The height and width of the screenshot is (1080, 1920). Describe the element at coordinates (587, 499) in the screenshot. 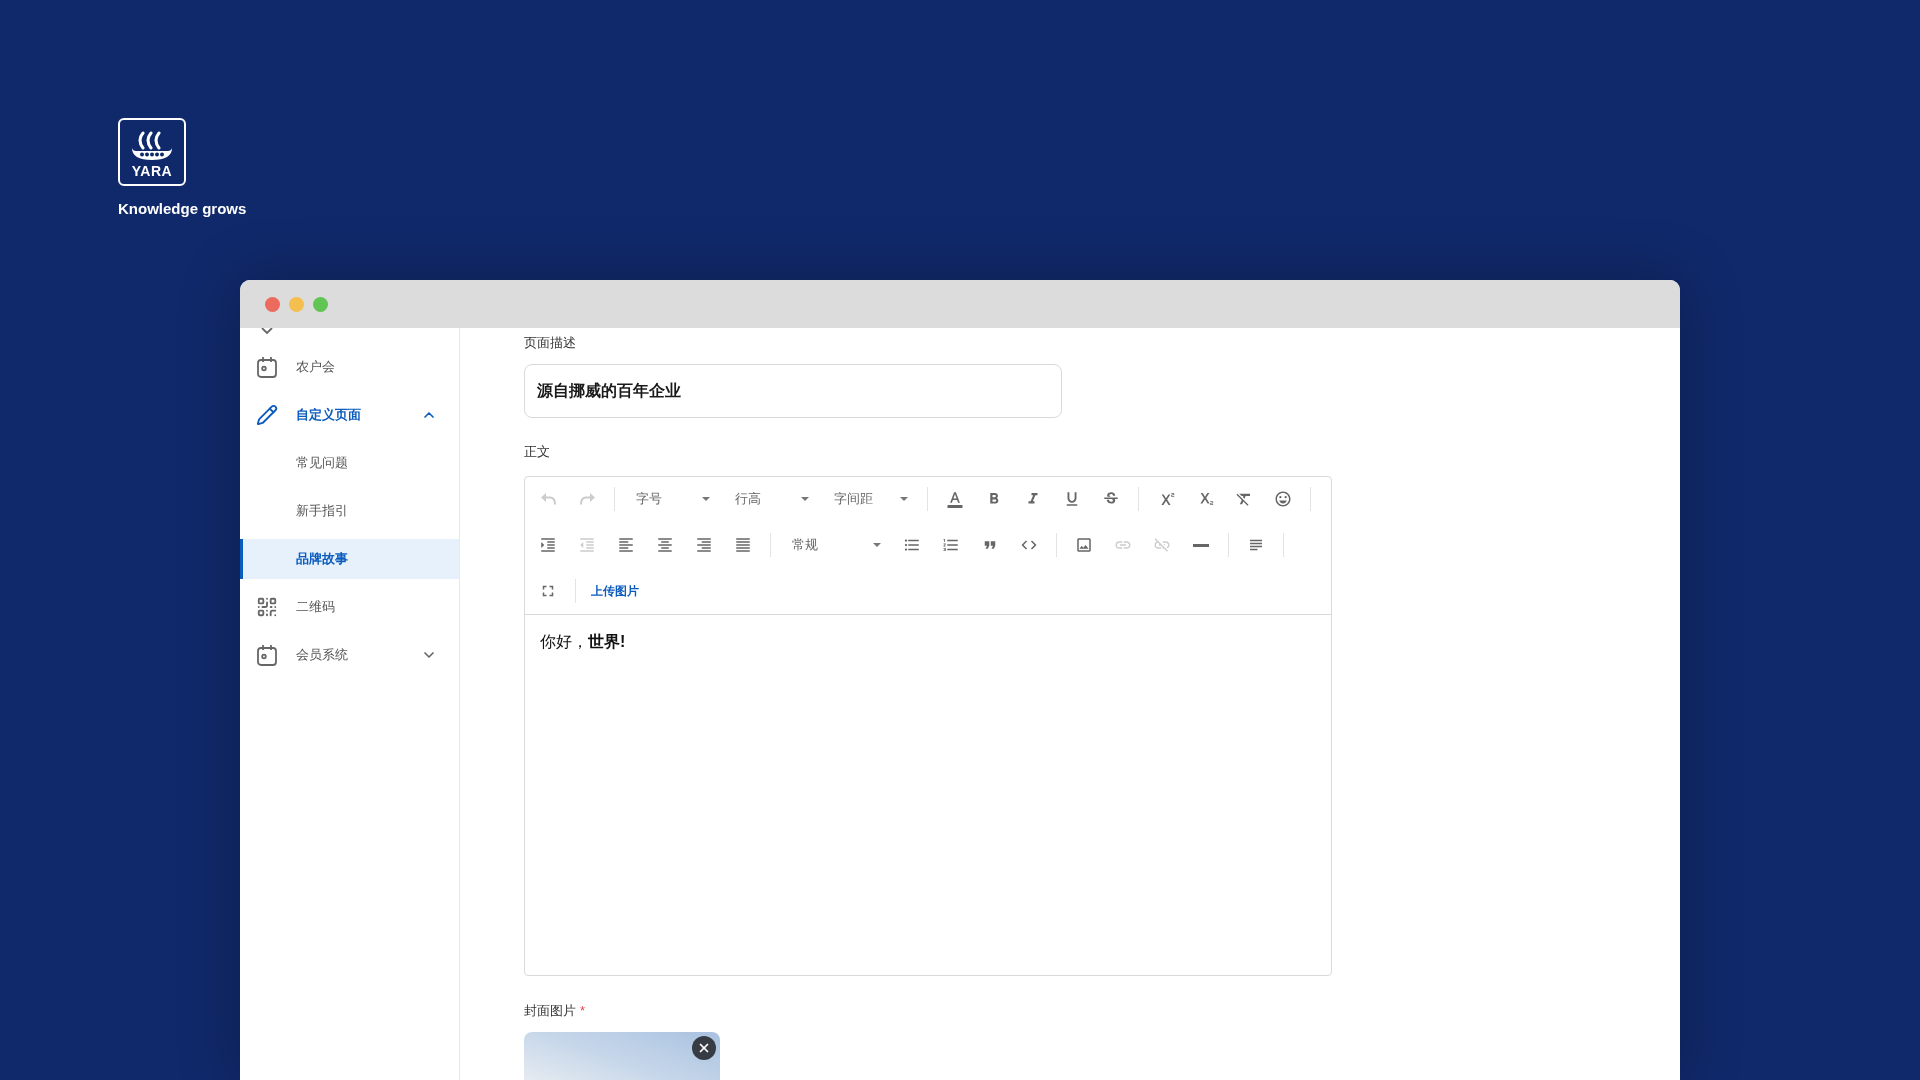

I see `redo-icon` at that location.